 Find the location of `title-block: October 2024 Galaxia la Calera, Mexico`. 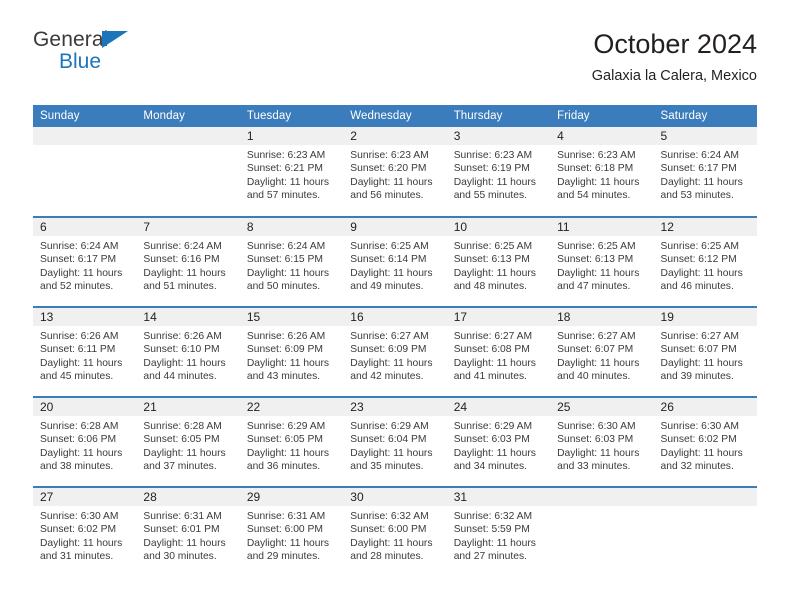

title-block: October 2024 Galaxia la Calera, Mexico is located at coordinates (674, 57).